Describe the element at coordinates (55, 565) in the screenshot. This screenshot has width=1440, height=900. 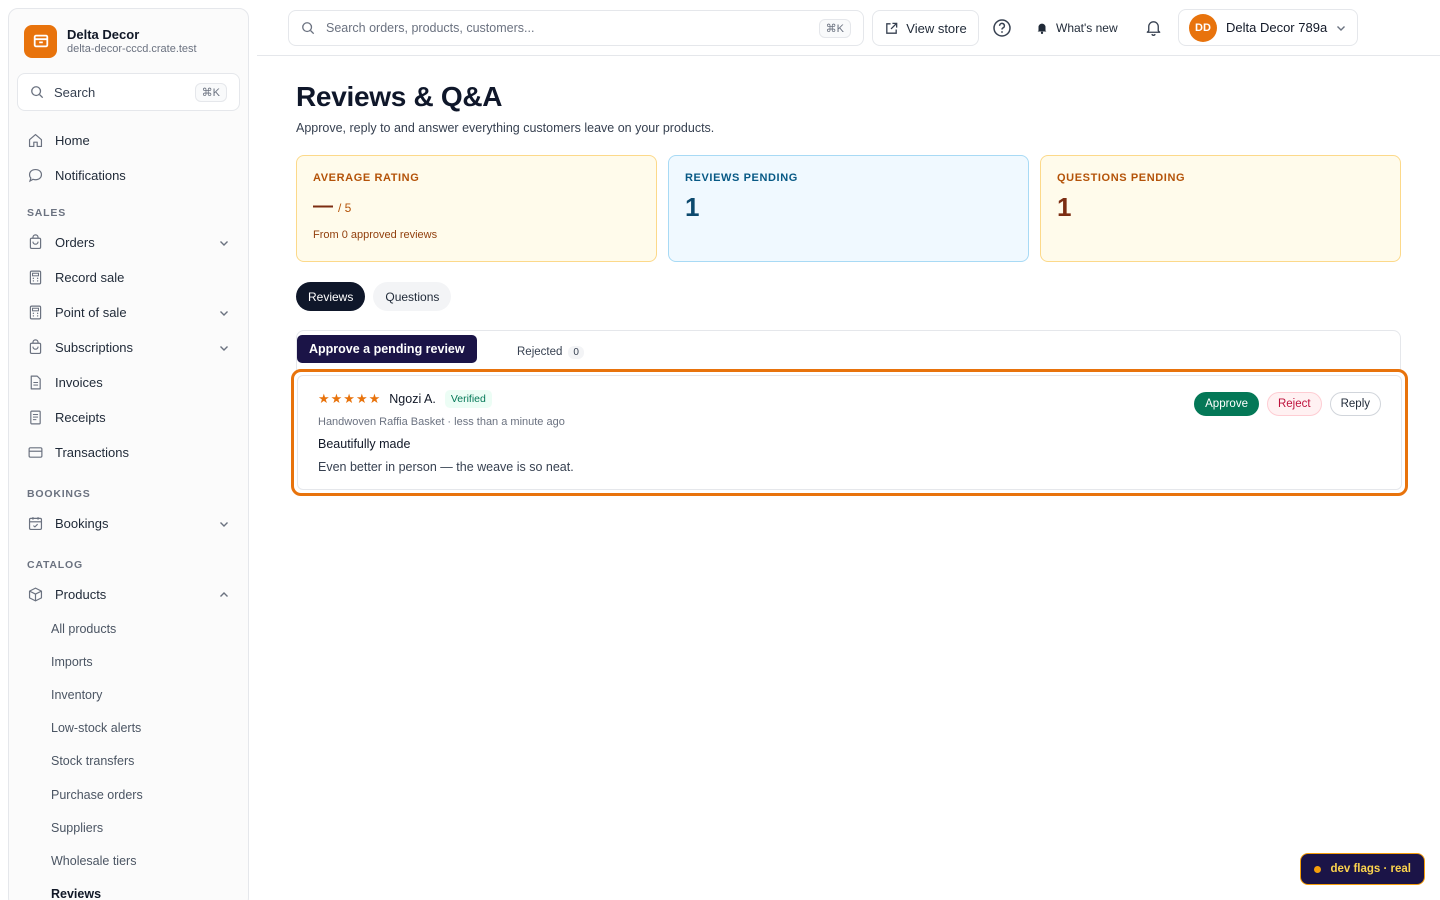
I see `section-label-catalog: CATALOG` at that location.